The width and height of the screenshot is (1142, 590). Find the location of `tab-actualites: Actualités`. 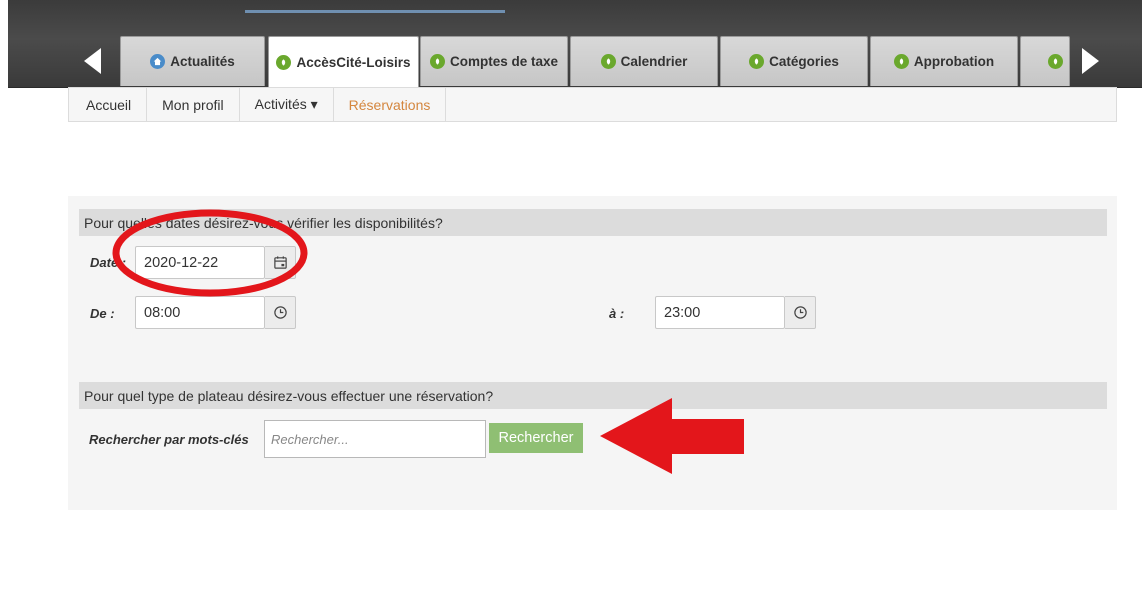

tab-actualites: Actualités is located at coordinates (192, 61).